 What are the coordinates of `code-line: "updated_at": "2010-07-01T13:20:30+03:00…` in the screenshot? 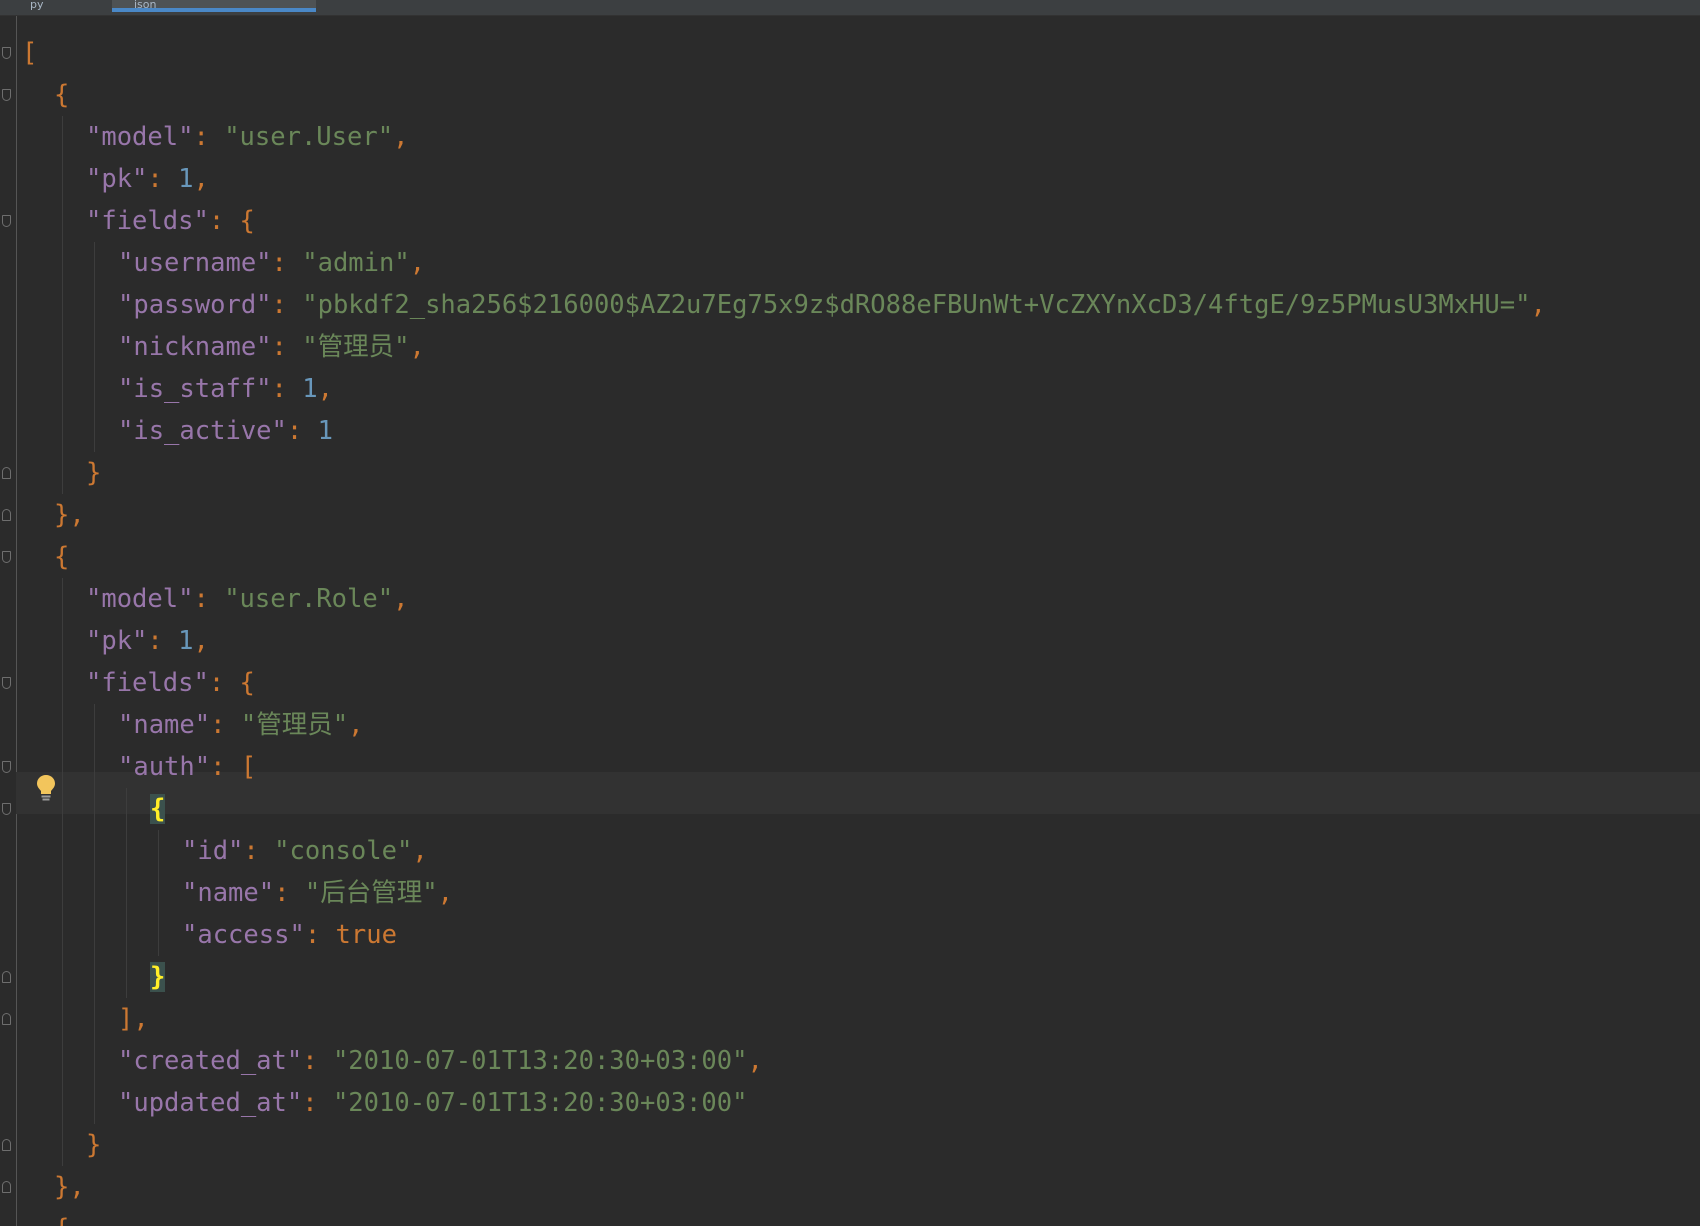 It's located at (432, 1103).